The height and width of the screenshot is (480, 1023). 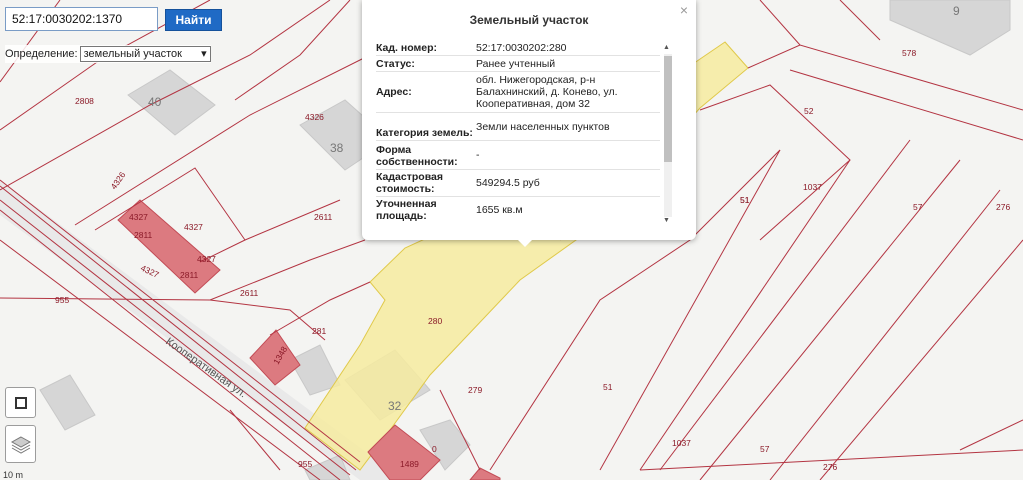 I want to click on definition-selected: земельный участок, so click(x=132, y=54).